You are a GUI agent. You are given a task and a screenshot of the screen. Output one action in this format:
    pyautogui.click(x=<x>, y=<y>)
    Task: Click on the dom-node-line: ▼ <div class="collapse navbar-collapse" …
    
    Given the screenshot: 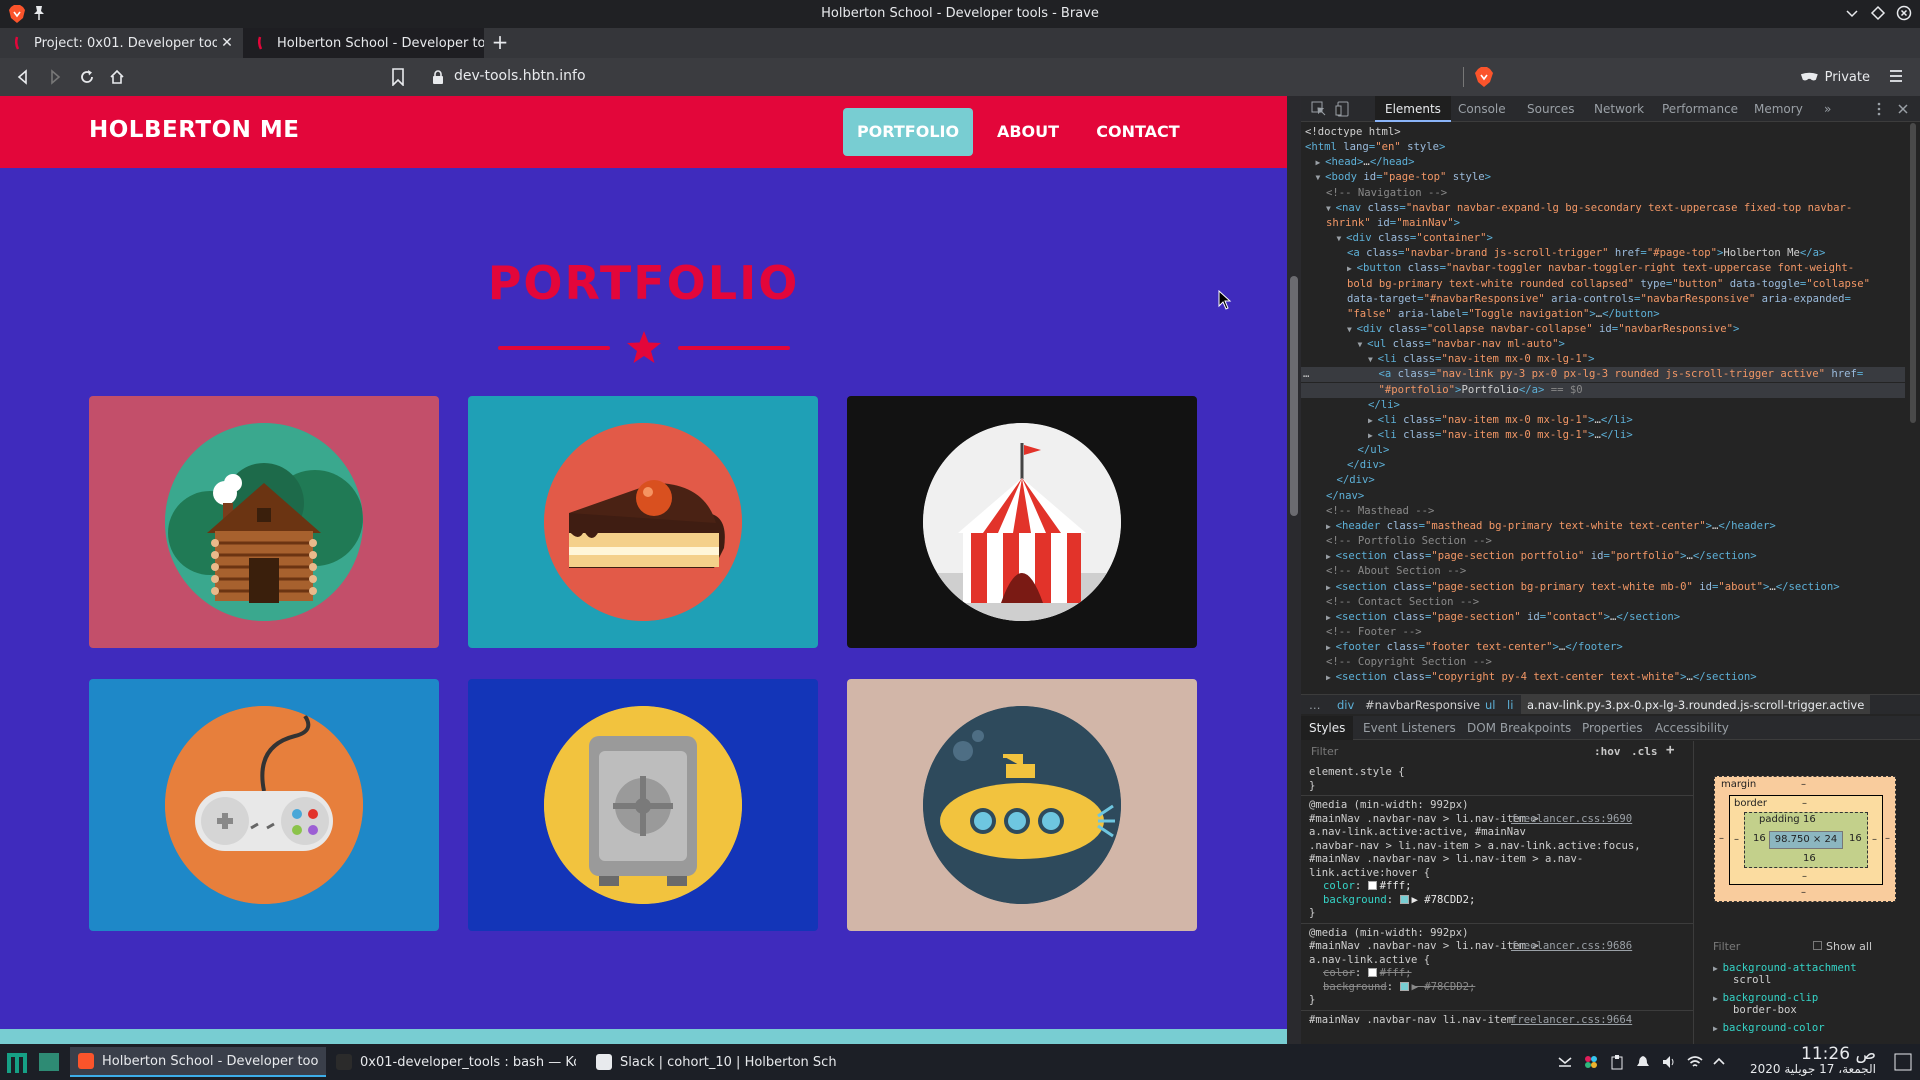 What is the action you would take?
    pyautogui.click(x=1520, y=329)
    